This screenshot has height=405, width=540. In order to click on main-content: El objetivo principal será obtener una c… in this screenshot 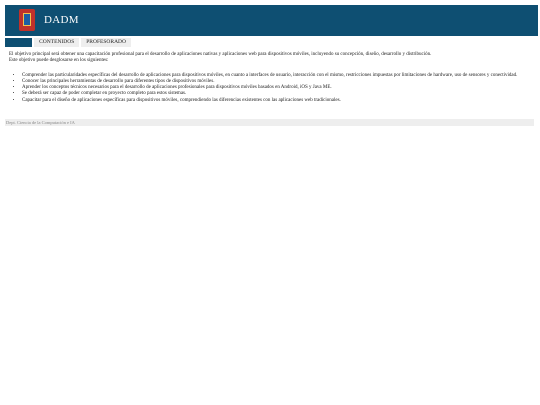, I will do `click(269, 78)`.